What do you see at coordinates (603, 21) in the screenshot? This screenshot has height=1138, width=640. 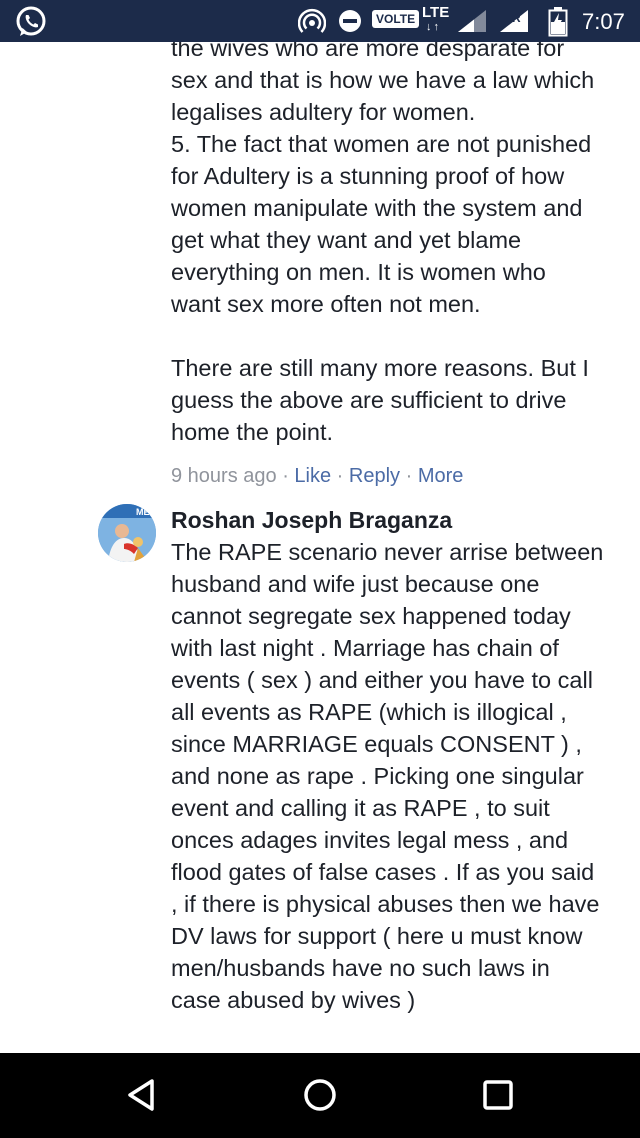 I see `clock: 7:07` at bounding box center [603, 21].